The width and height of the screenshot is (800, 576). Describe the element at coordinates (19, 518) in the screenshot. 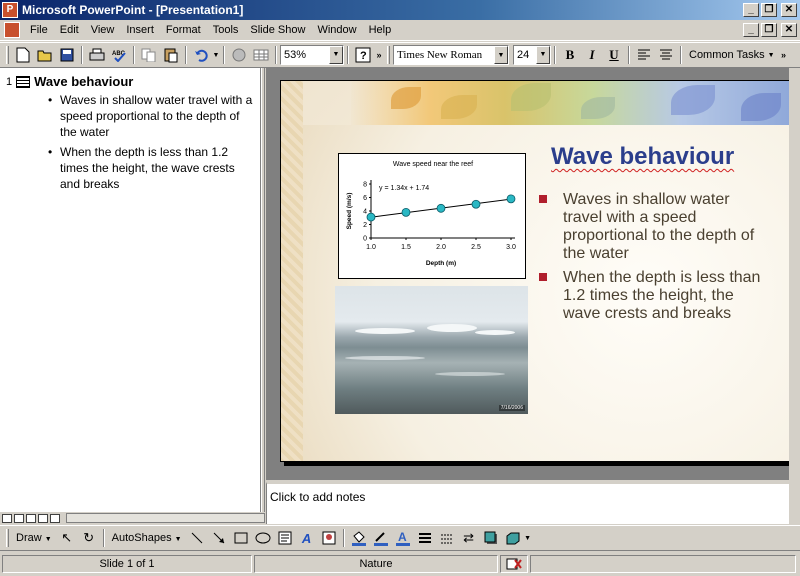

I see `outline-view-icon` at that location.